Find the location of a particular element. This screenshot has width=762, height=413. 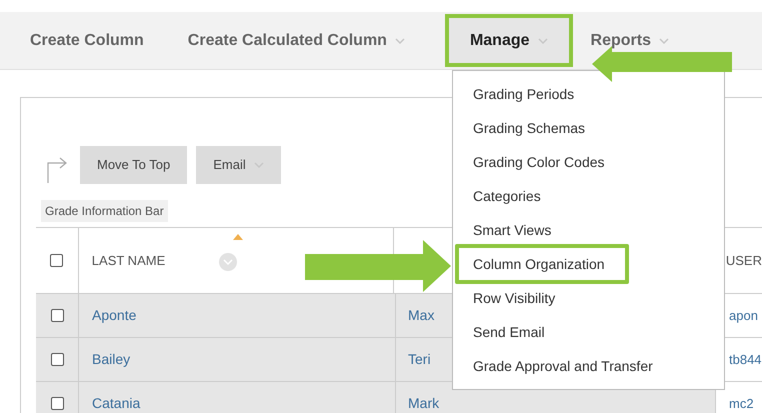

menu-item: Grade Approval and Transfer is located at coordinates (563, 366).